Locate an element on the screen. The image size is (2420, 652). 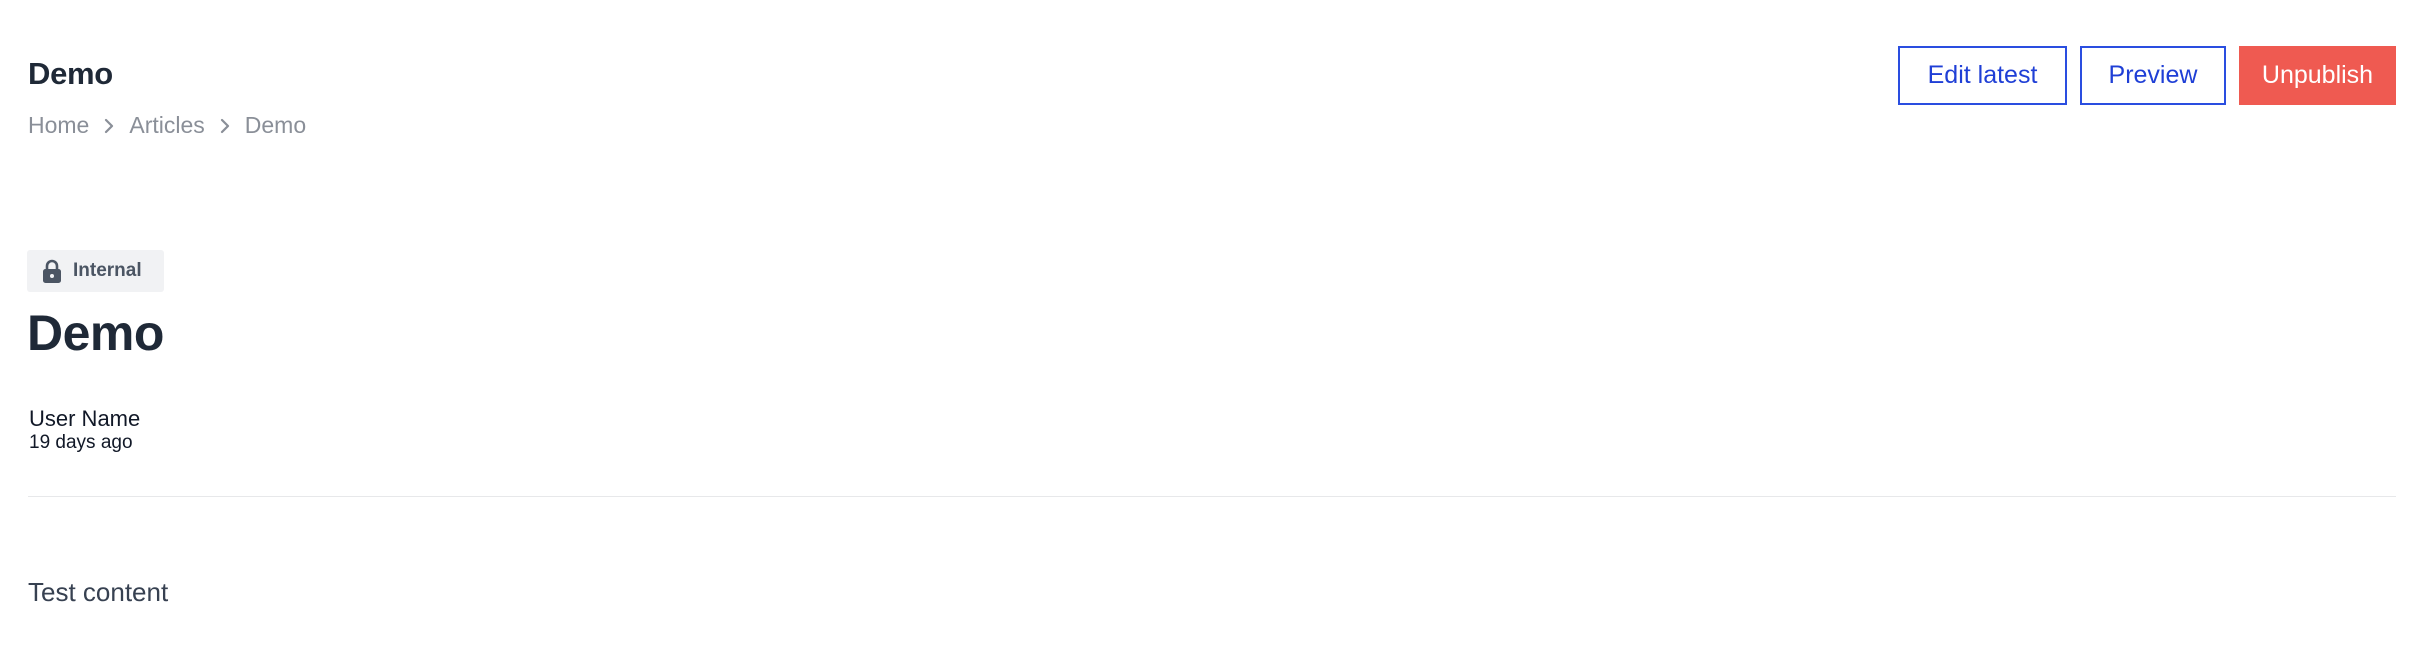
article-title: Demo is located at coordinates (95, 333).